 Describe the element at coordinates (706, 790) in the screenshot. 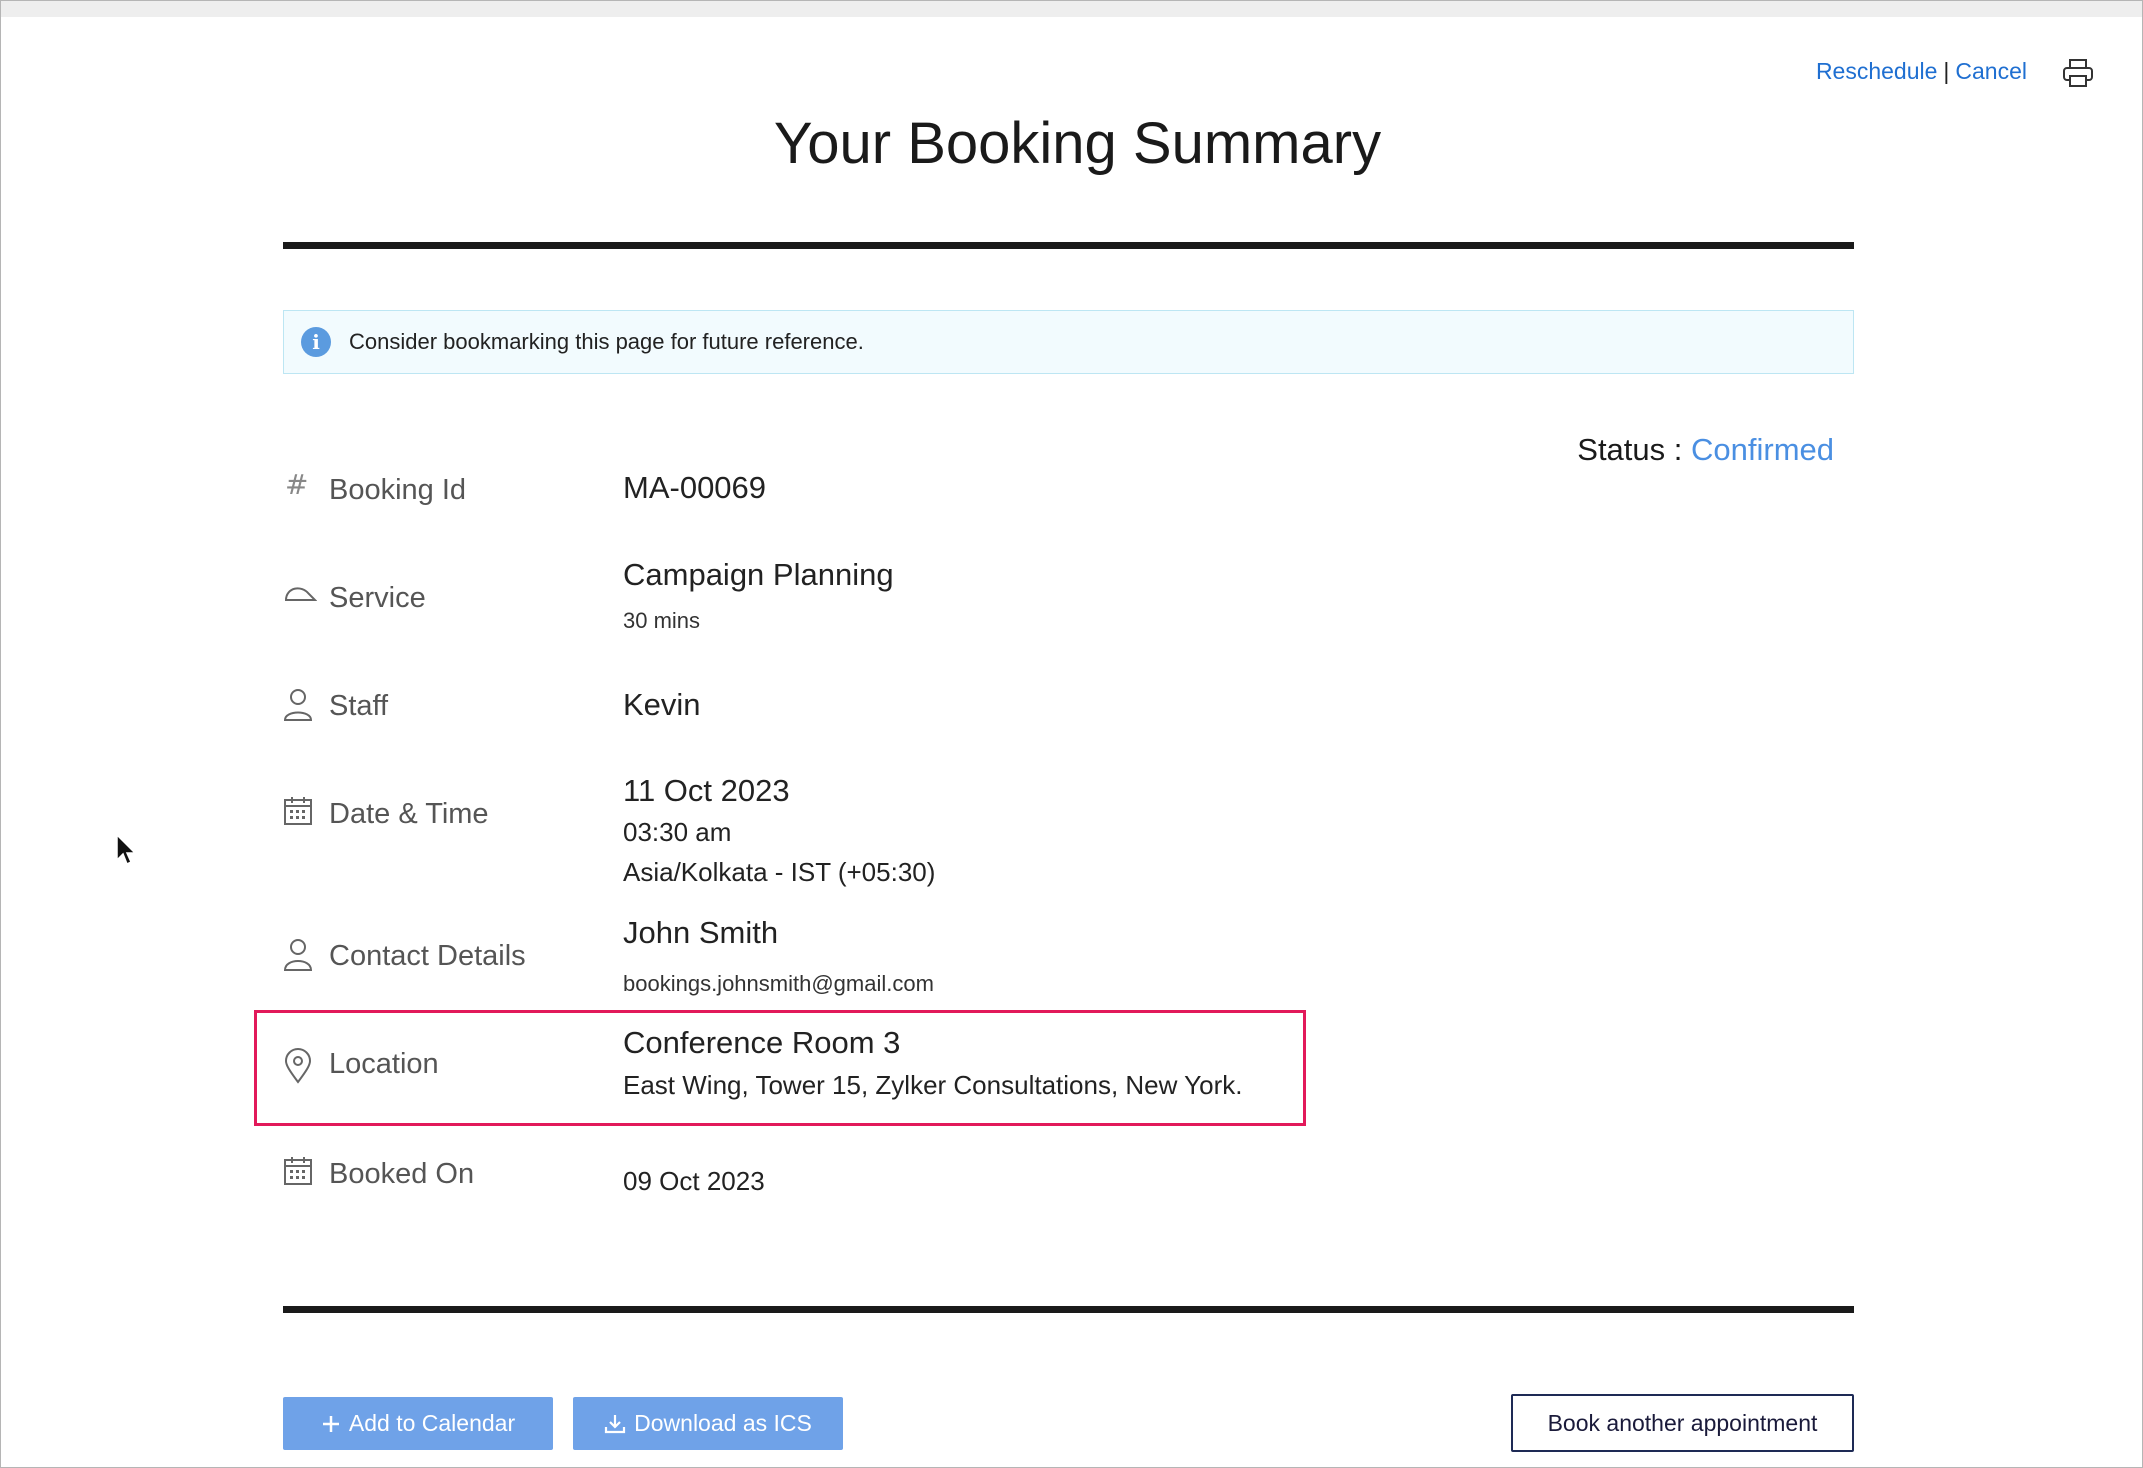

I see `booking-date: 11 Oct 2023` at that location.